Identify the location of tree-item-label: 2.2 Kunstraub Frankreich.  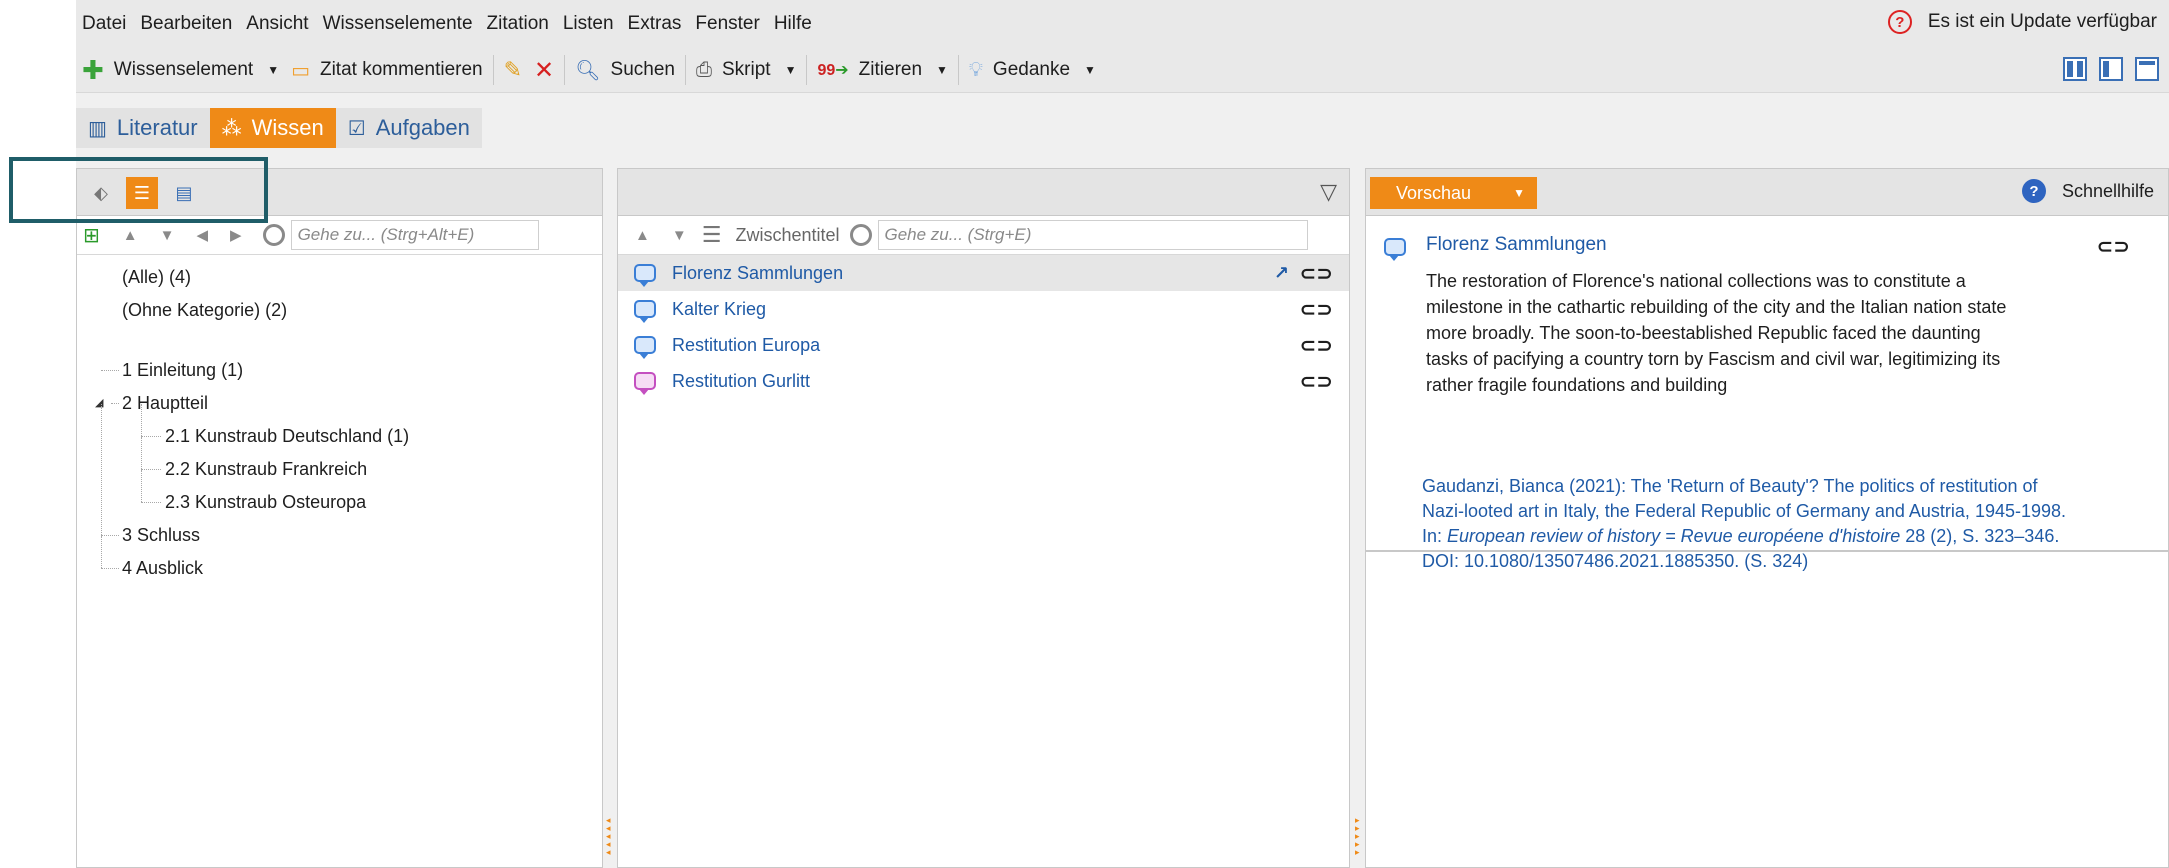
(266, 469).